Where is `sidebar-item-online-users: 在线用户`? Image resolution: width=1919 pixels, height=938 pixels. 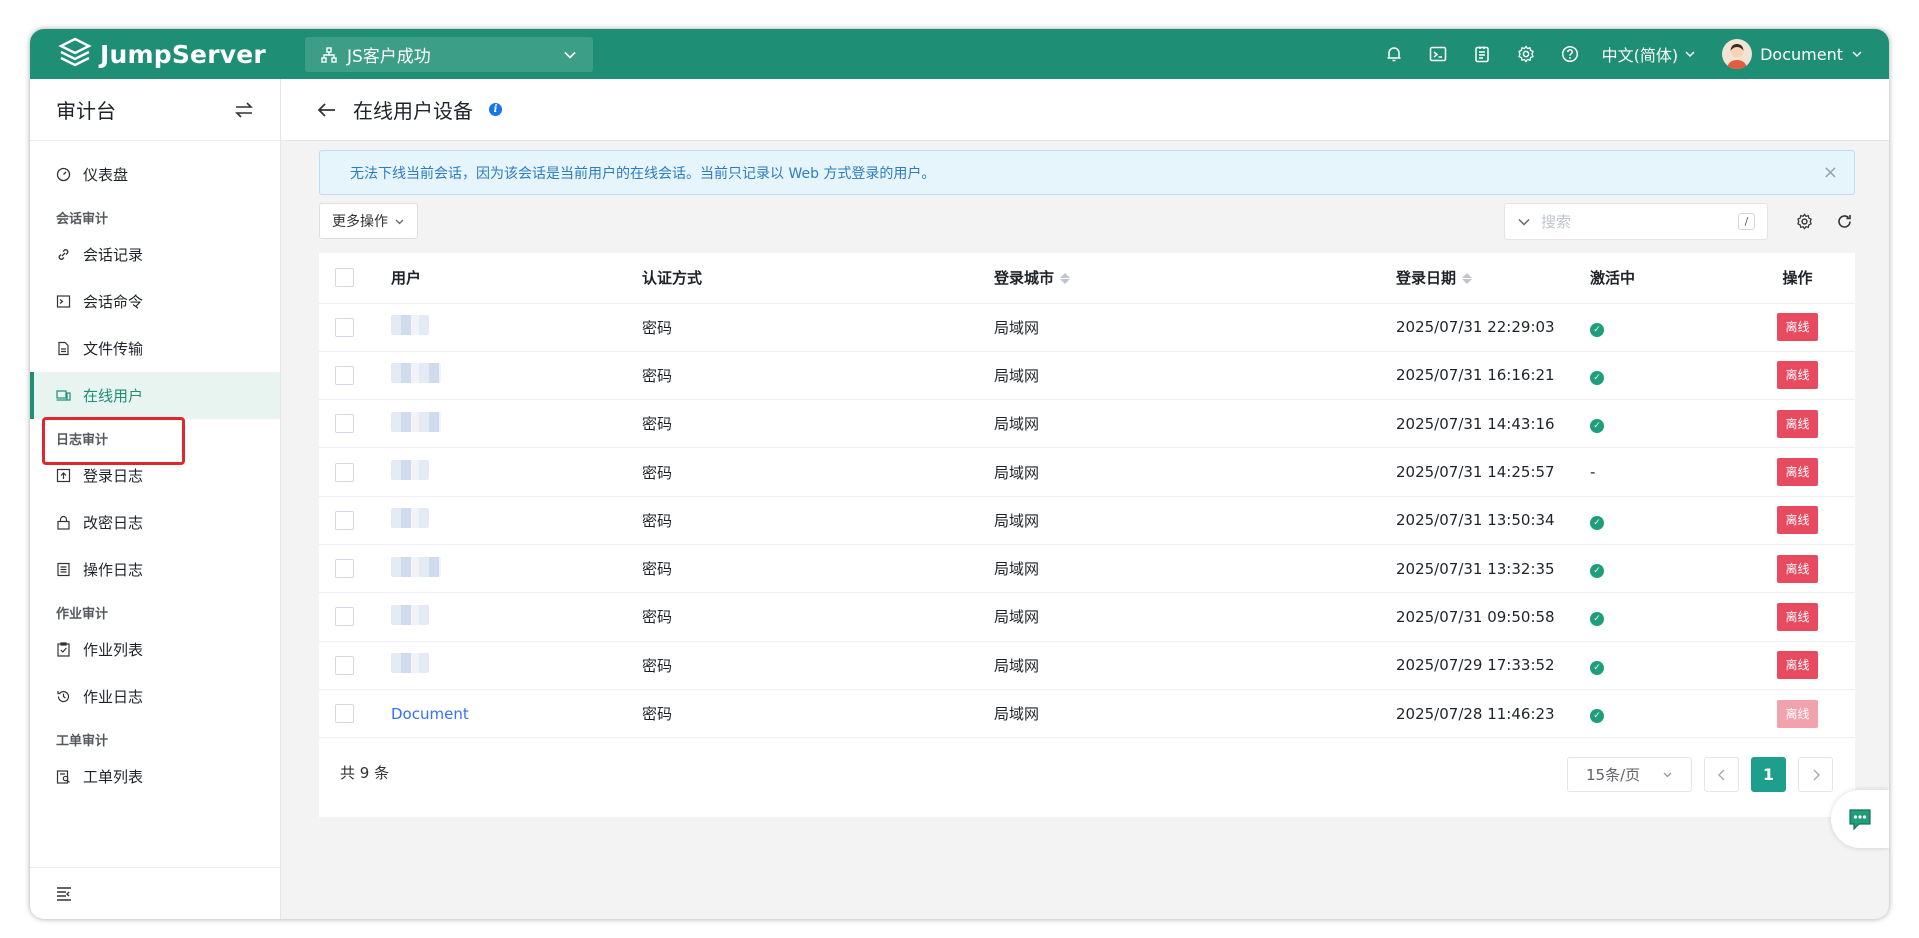
sidebar-item-online-users: 在线用户 is located at coordinates (155, 395).